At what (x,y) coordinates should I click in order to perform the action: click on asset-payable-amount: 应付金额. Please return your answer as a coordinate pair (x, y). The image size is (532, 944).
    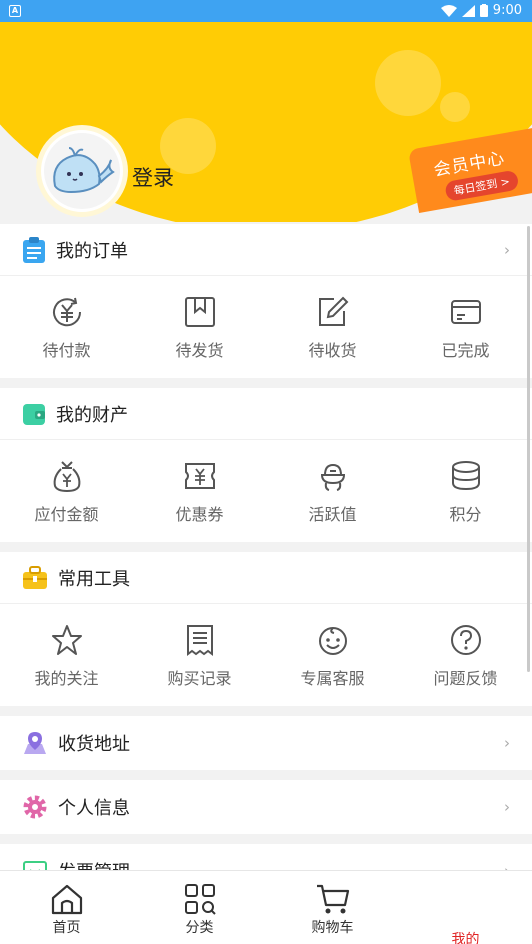
    Looking at the image, I should click on (66, 492).